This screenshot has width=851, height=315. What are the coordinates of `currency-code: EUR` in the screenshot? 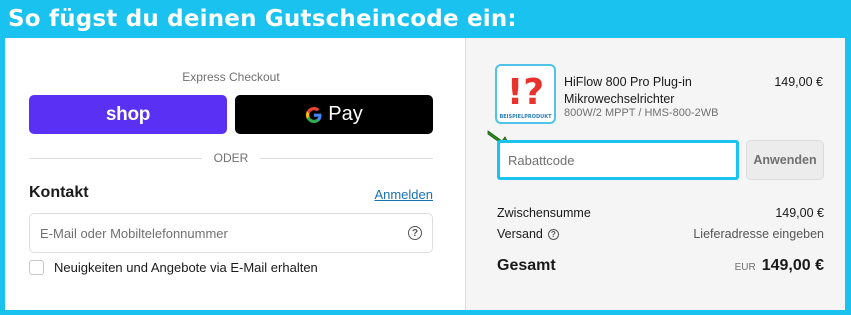 It's located at (745, 267).